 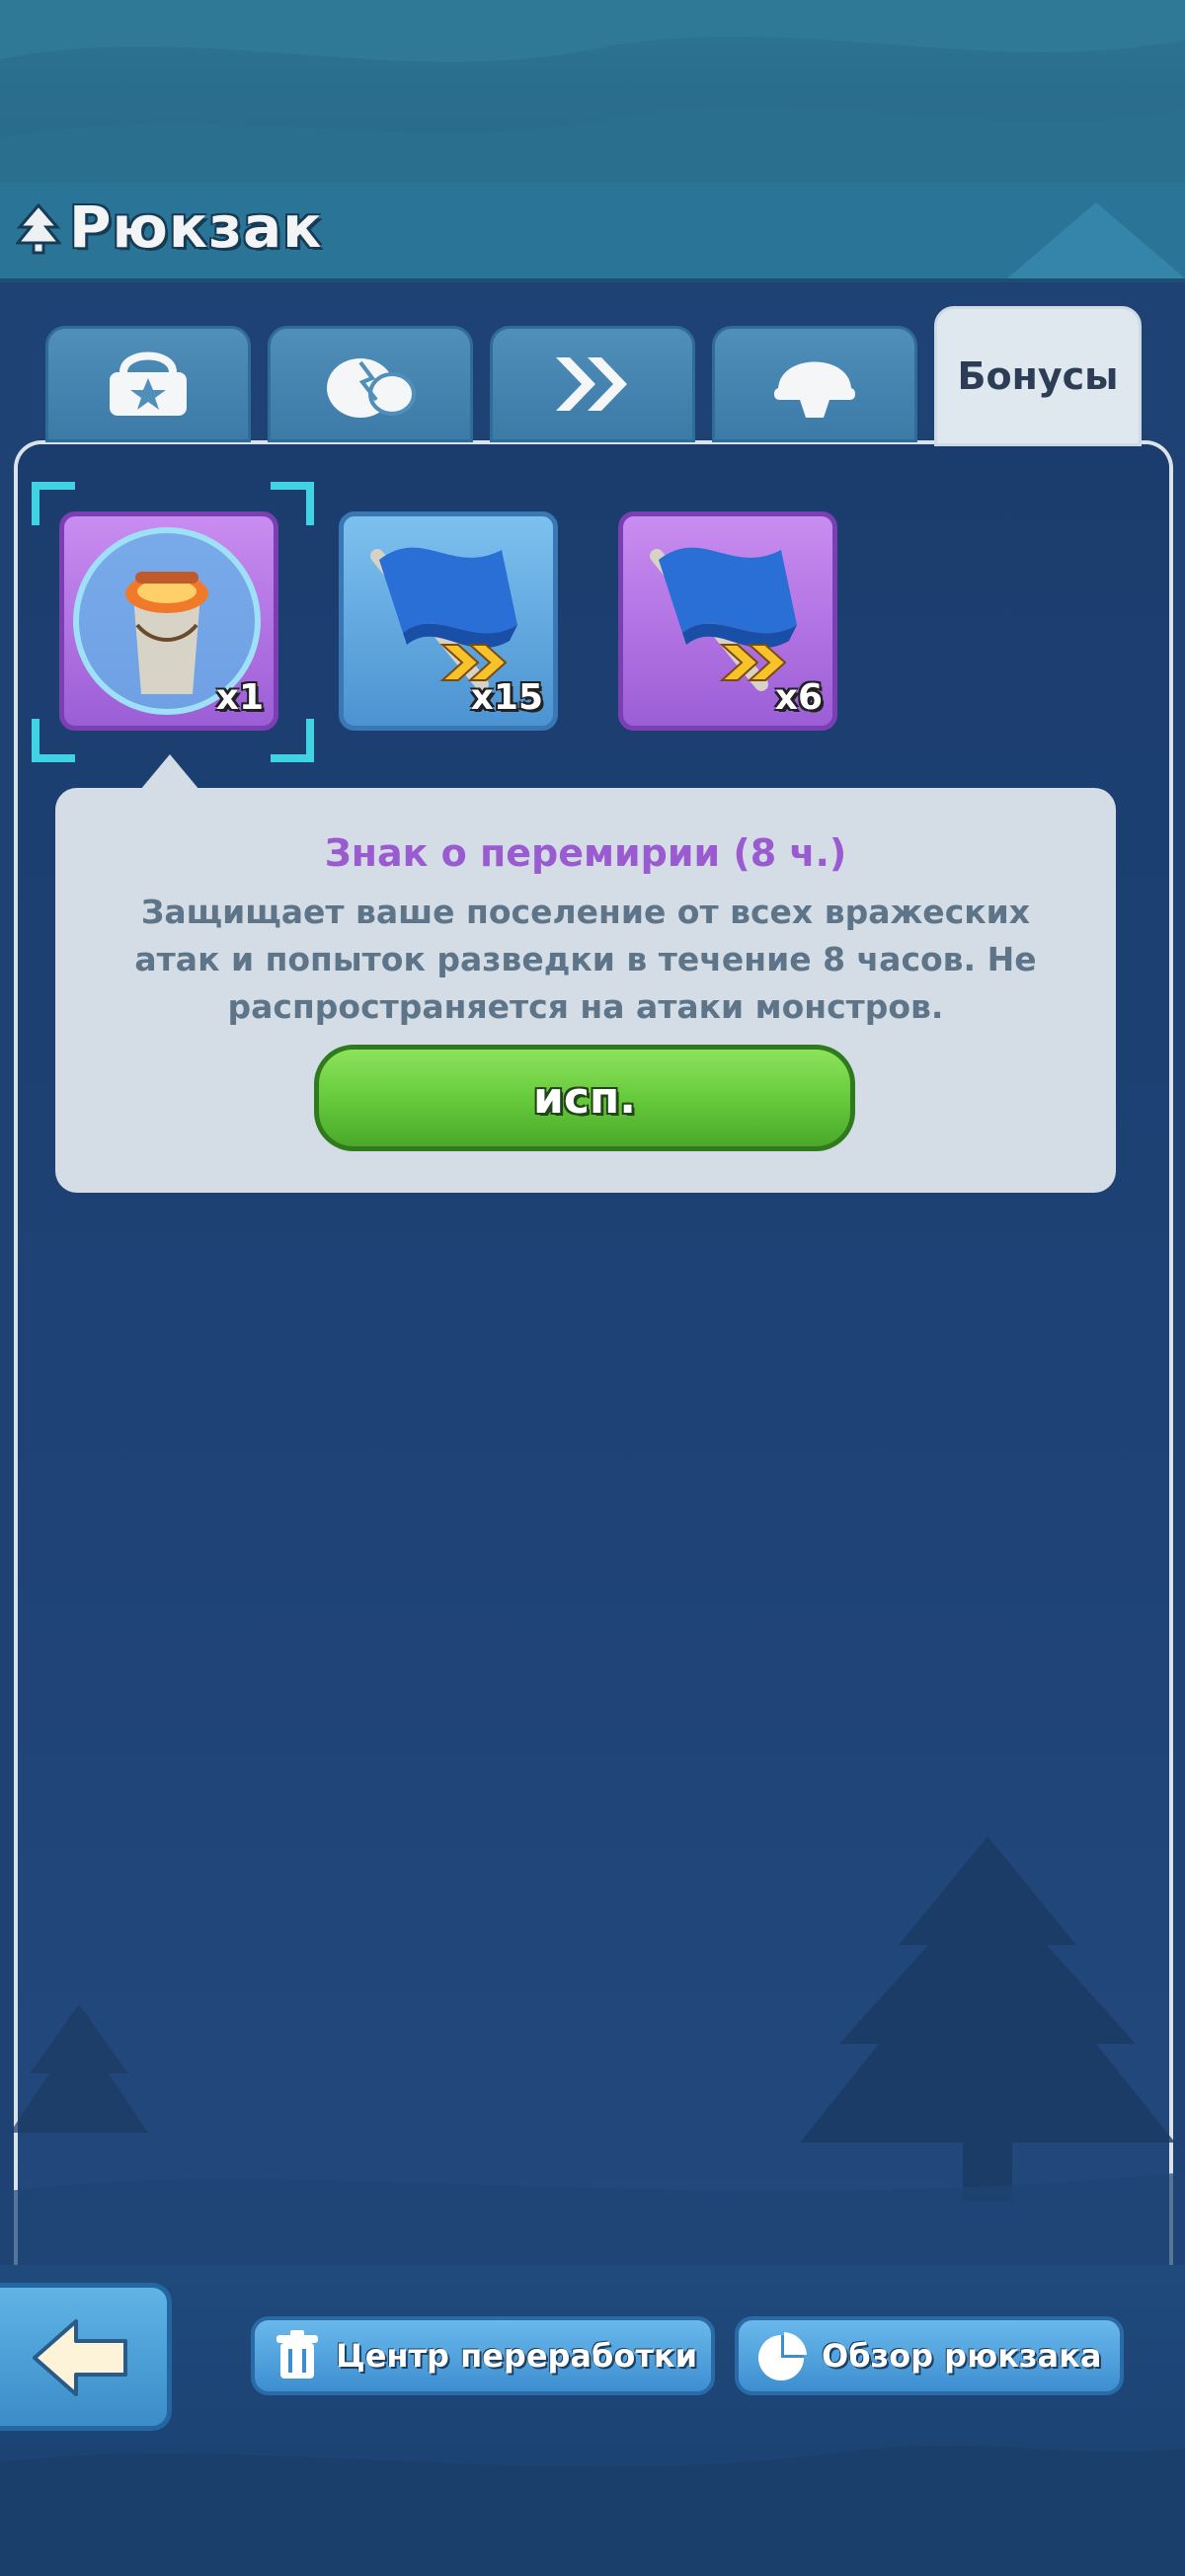 I want to click on recycle-center-button: Центр переработки, so click(x=483, y=2355).